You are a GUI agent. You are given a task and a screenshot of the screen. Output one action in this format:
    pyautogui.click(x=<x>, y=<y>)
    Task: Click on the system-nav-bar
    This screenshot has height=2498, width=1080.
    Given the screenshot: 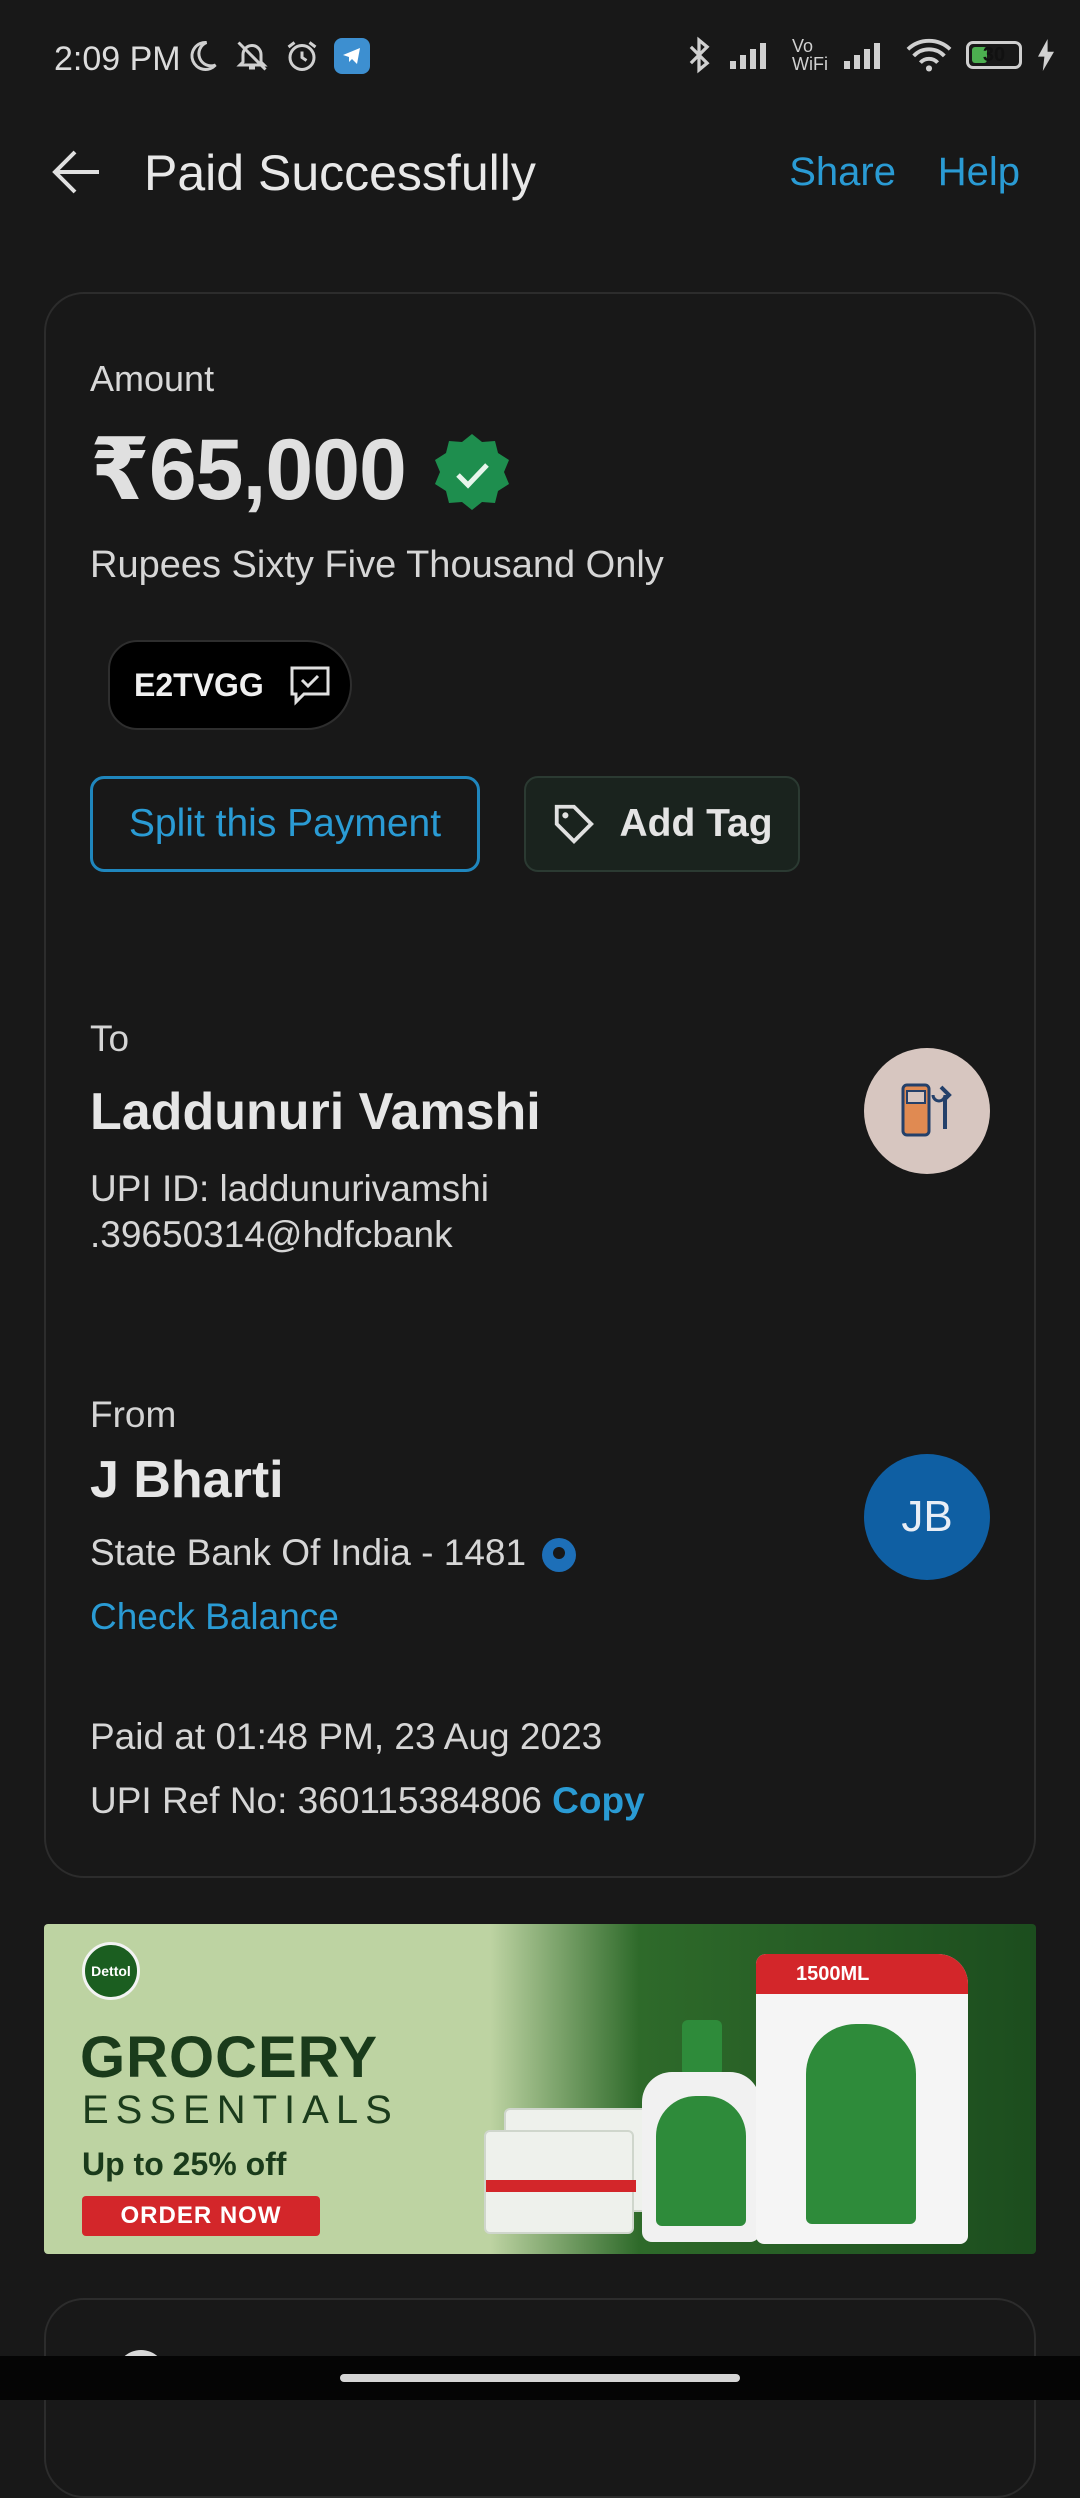 What is the action you would take?
    pyautogui.click(x=540, y=2378)
    